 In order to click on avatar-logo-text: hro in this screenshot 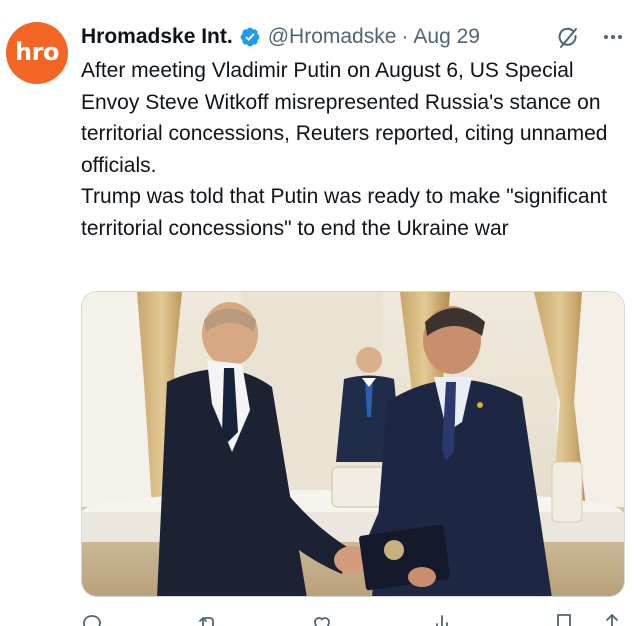, I will do `click(37, 52)`.